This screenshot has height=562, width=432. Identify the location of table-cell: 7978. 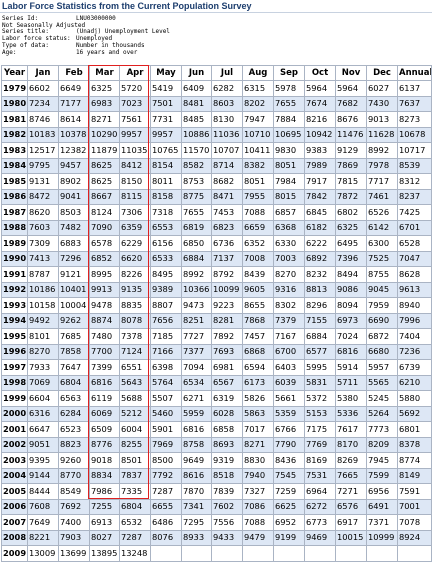
(382, 165).